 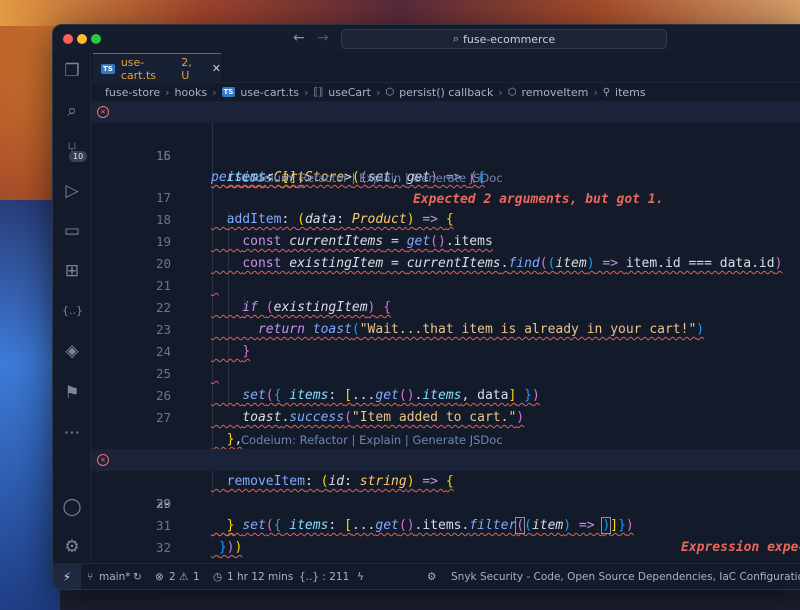 I want to click on lightning-icon: ϟ, so click(x=360, y=577).